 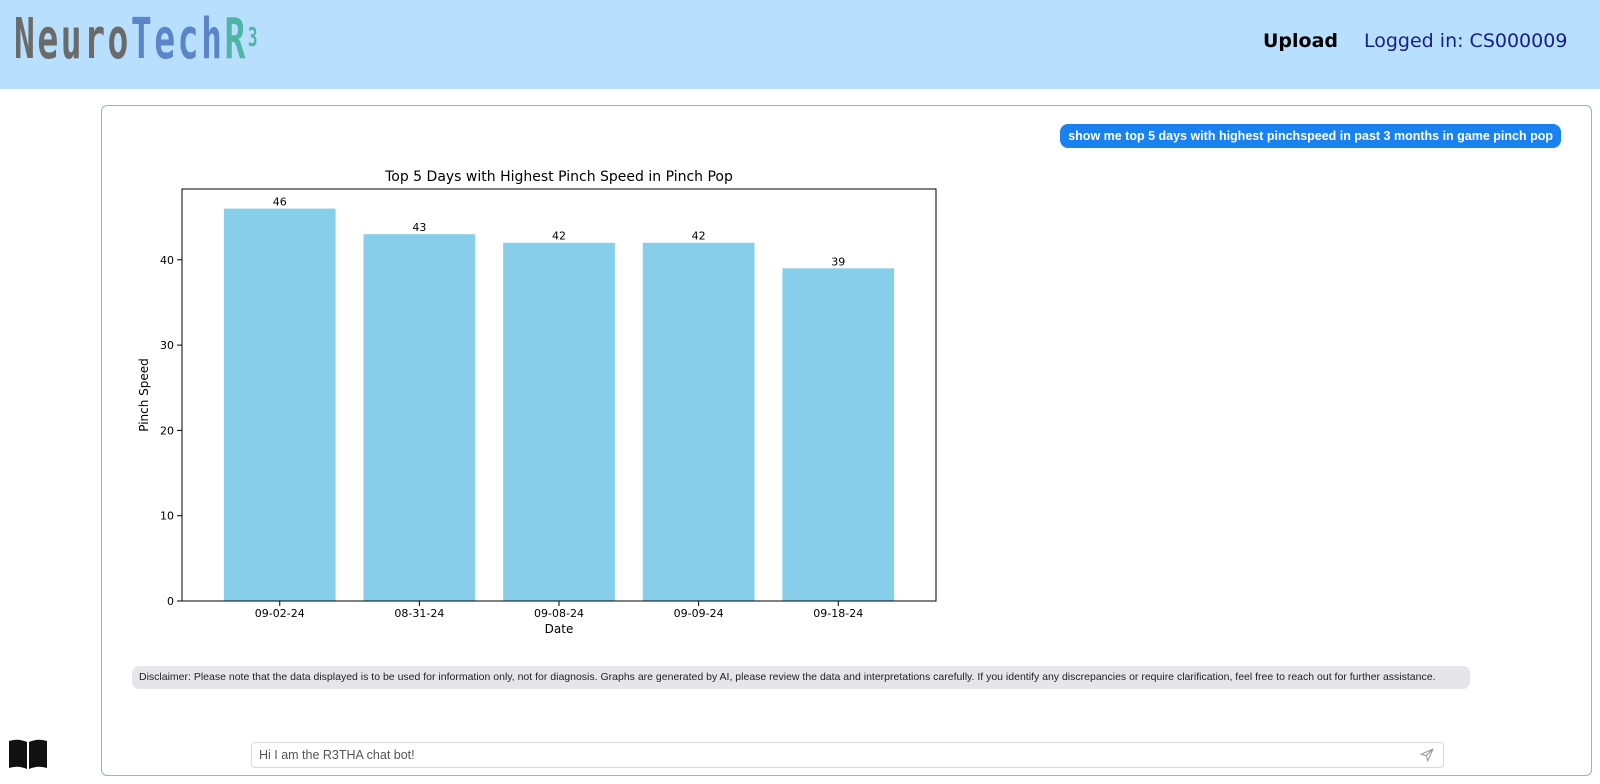 I want to click on y-tick-label: 30, so click(x=167, y=345).